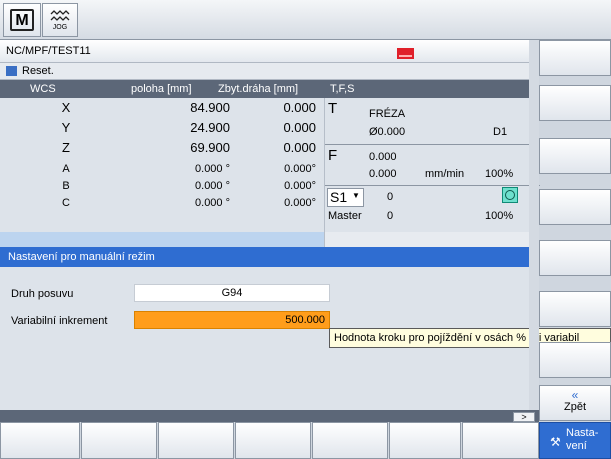  What do you see at coordinates (210, 147) in the screenshot?
I see `axis-position: 69.900` at bounding box center [210, 147].